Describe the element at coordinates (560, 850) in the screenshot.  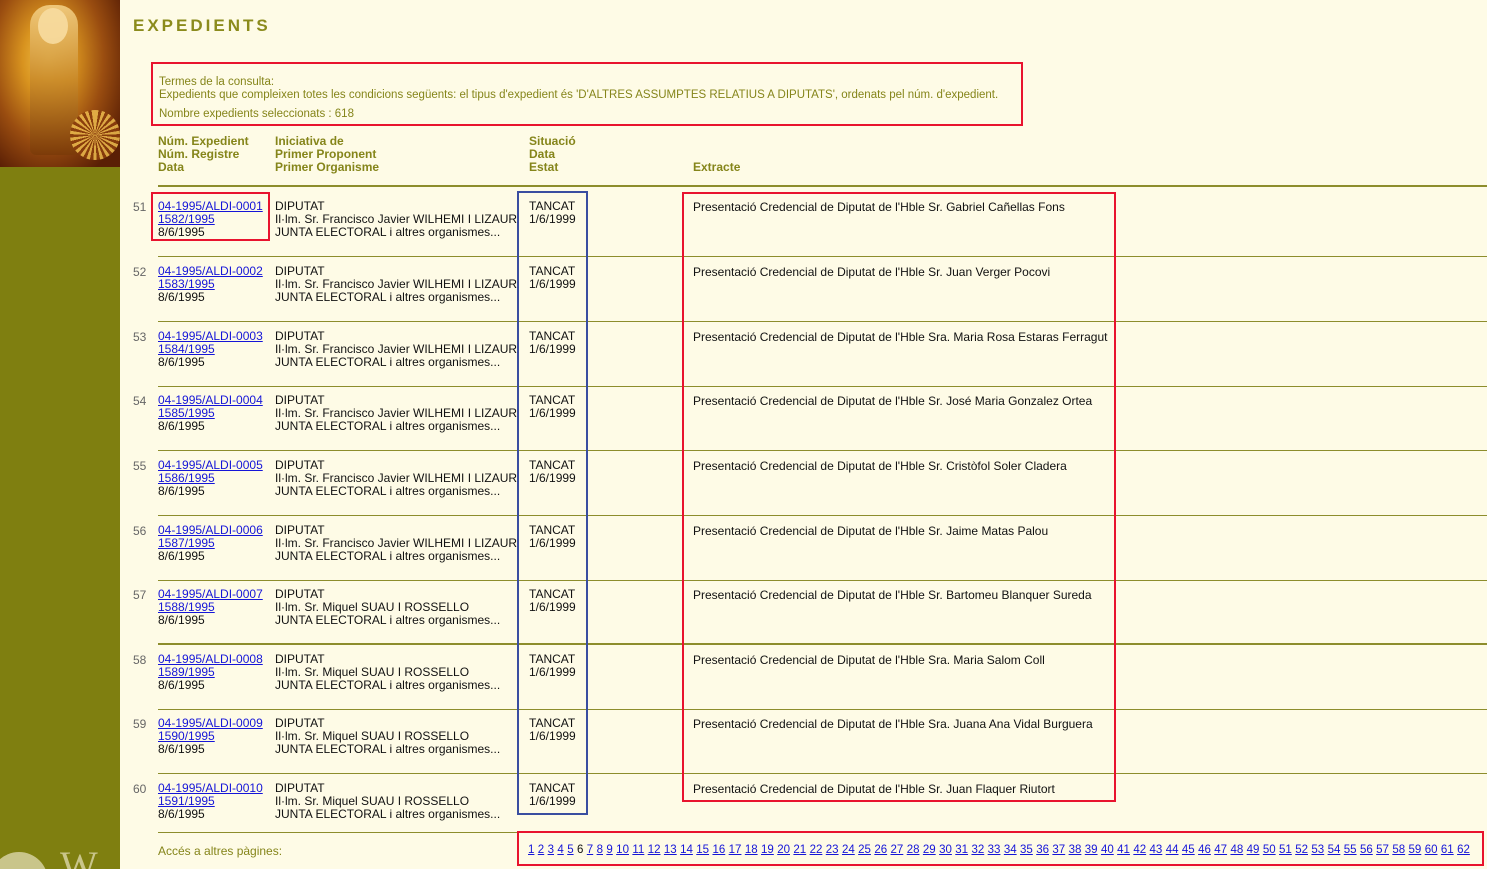
I see `page-link: 4` at that location.